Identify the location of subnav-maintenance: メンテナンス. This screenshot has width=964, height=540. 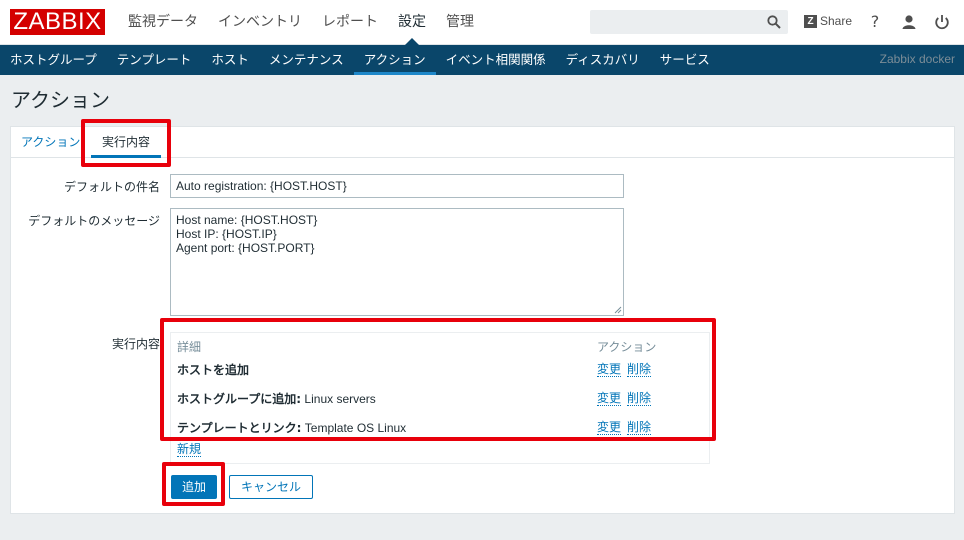
(306, 60).